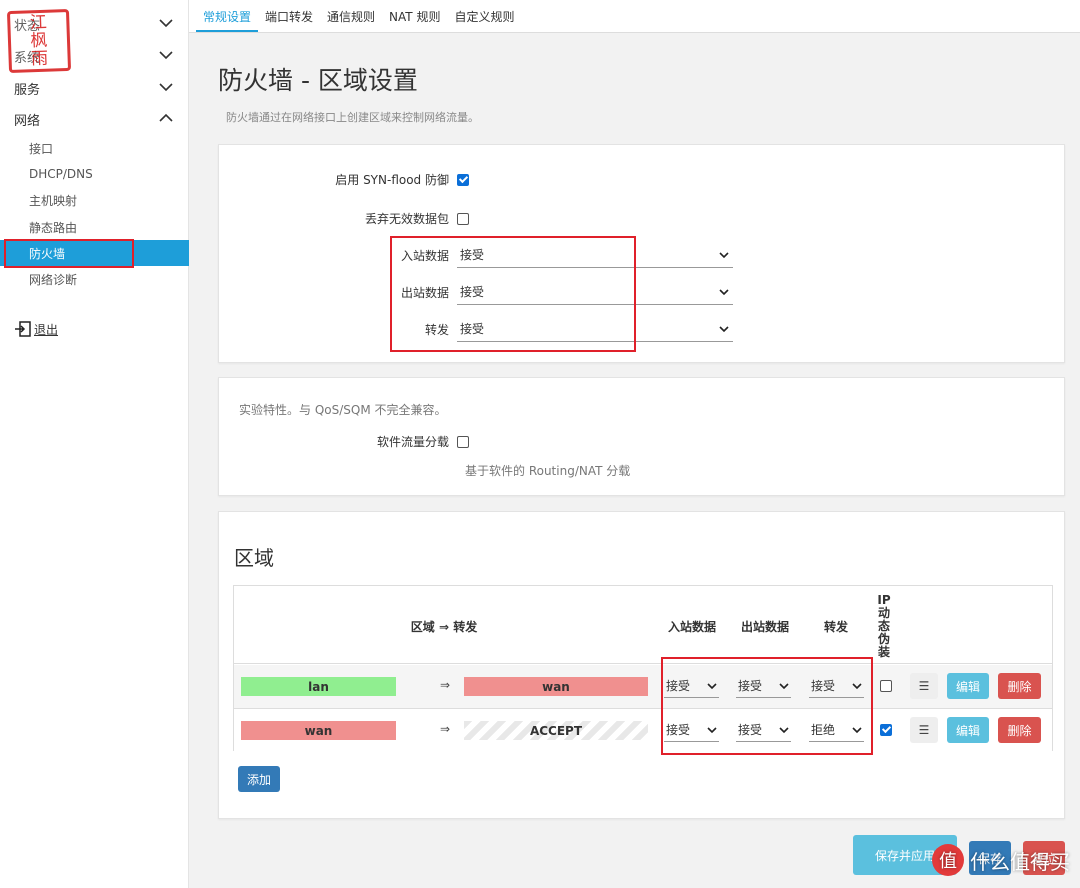  What do you see at coordinates (835, 627) in the screenshot?
I see `column-header-forward: 转发` at bounding box center [835, 627].